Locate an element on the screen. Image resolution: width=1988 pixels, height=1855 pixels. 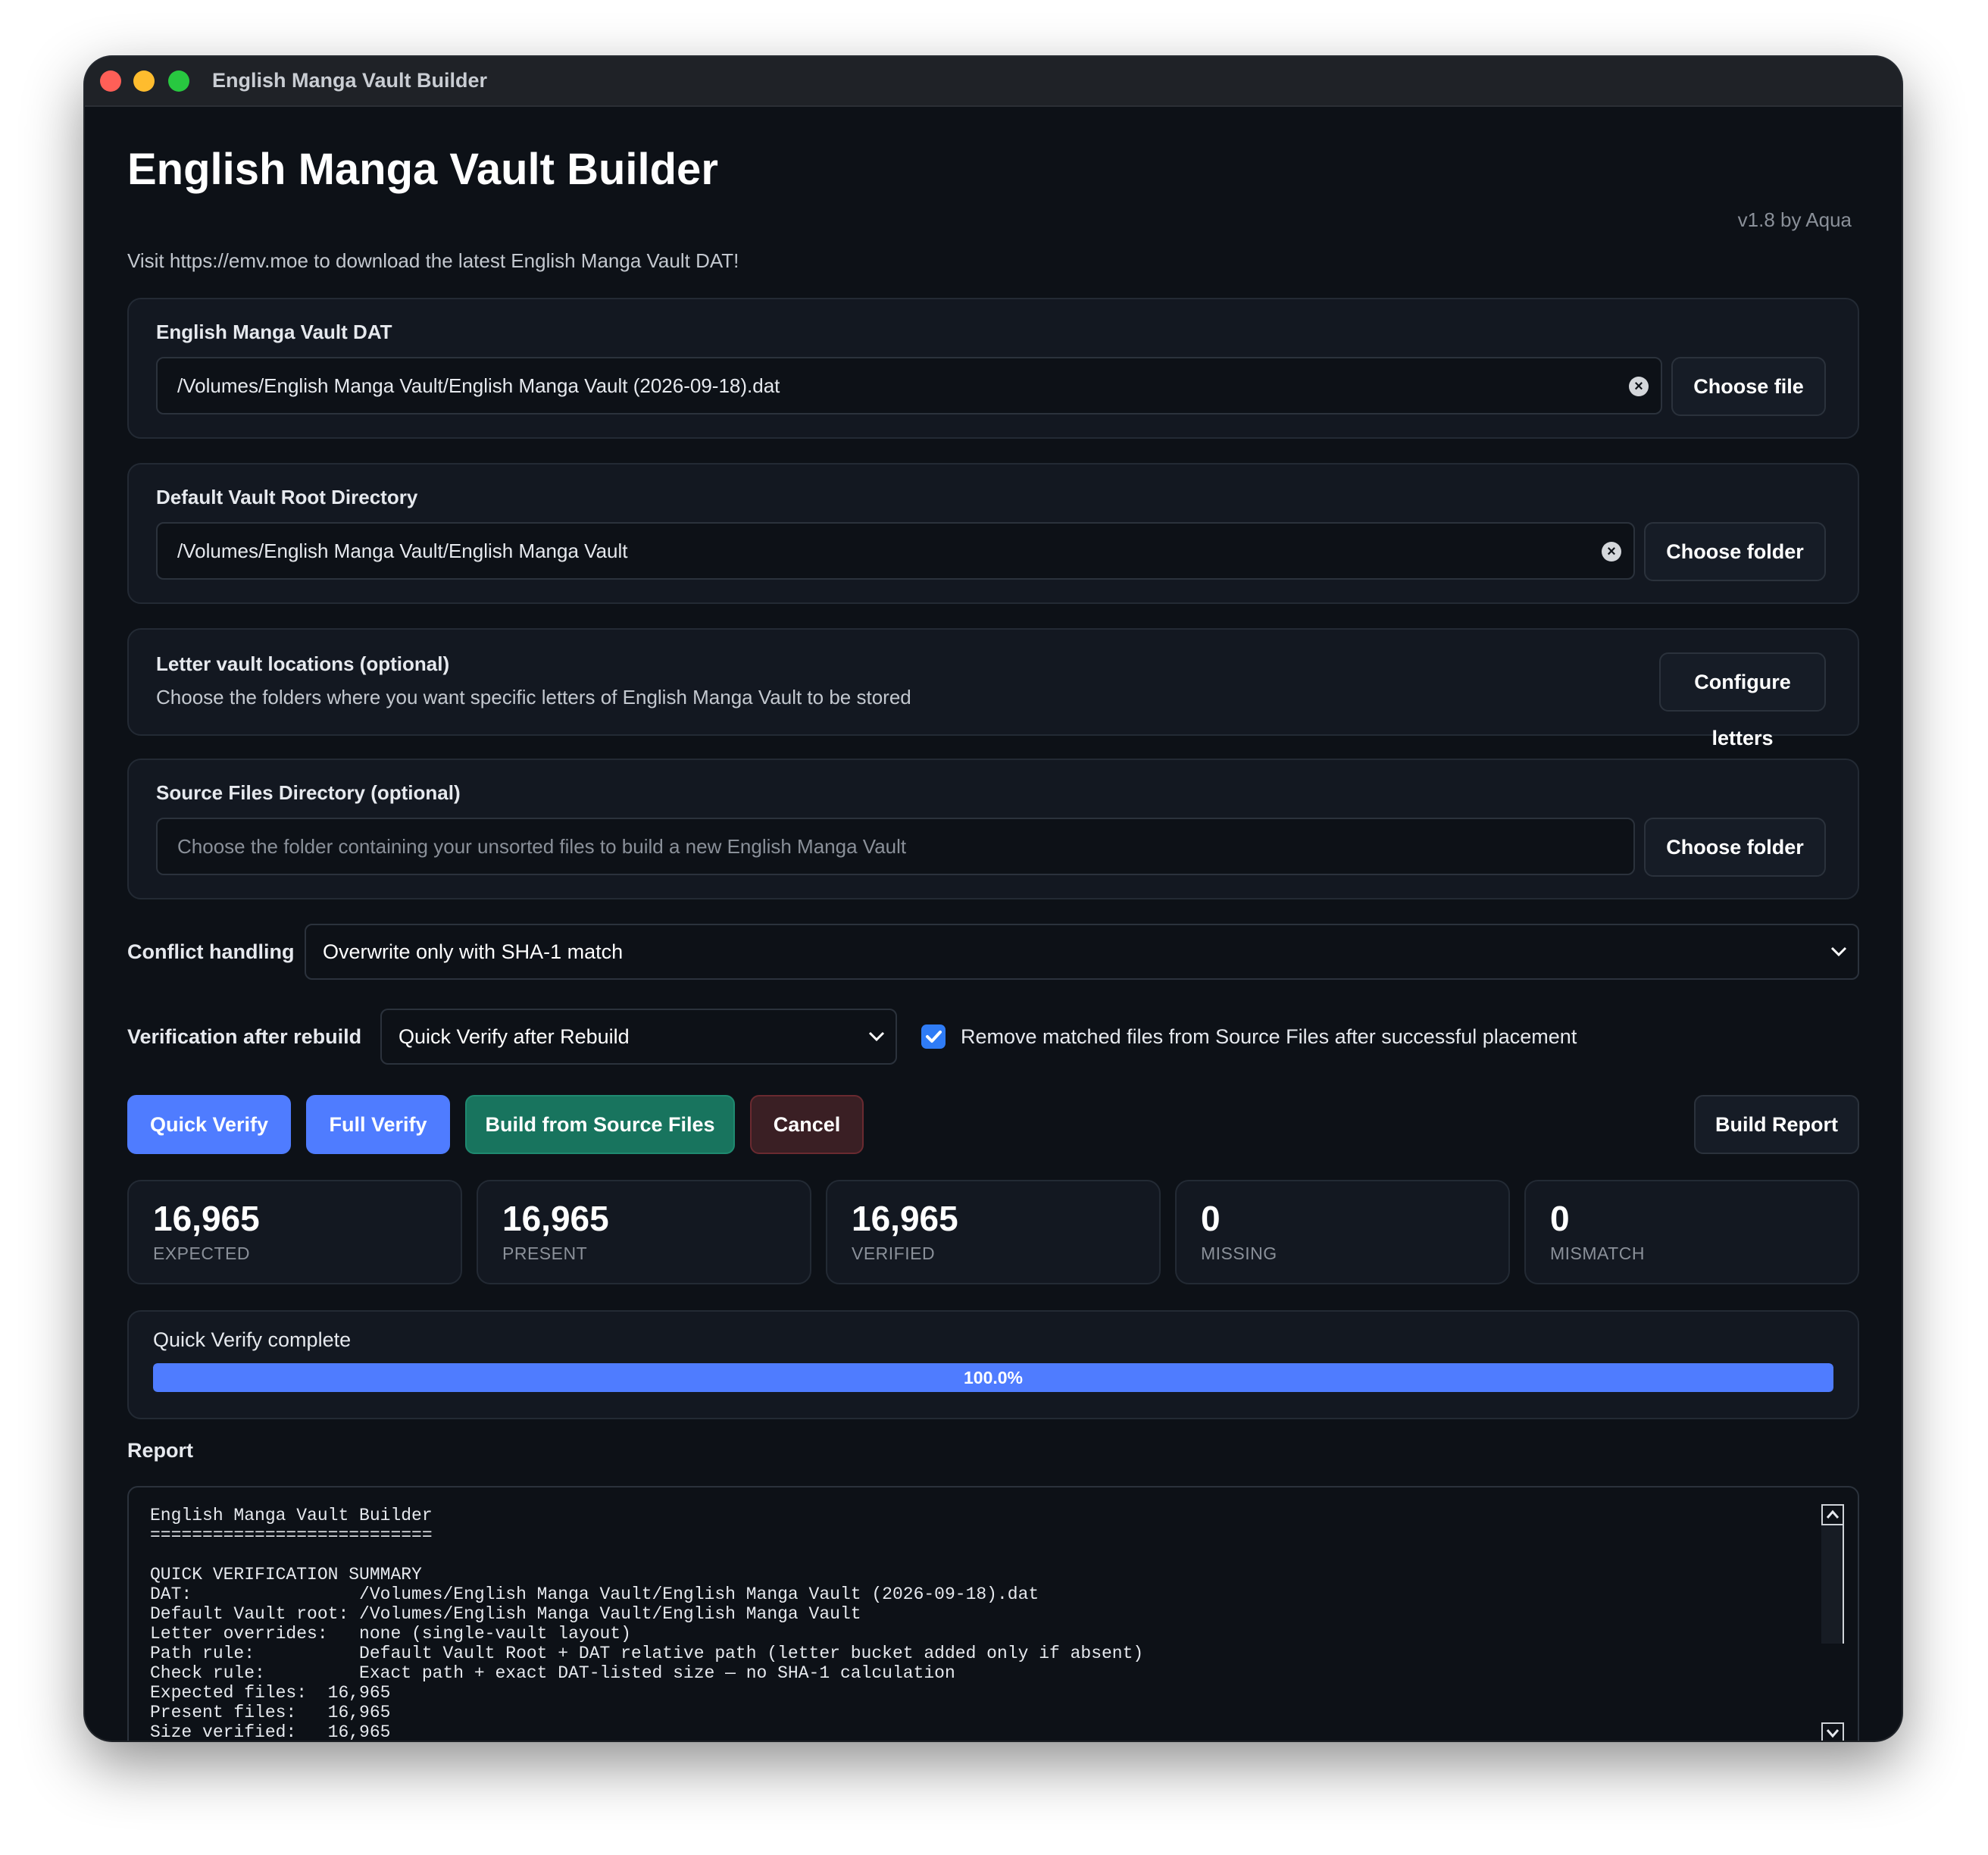
conflict-handling-label: Conflict handling is located at coordinates (211, 951).